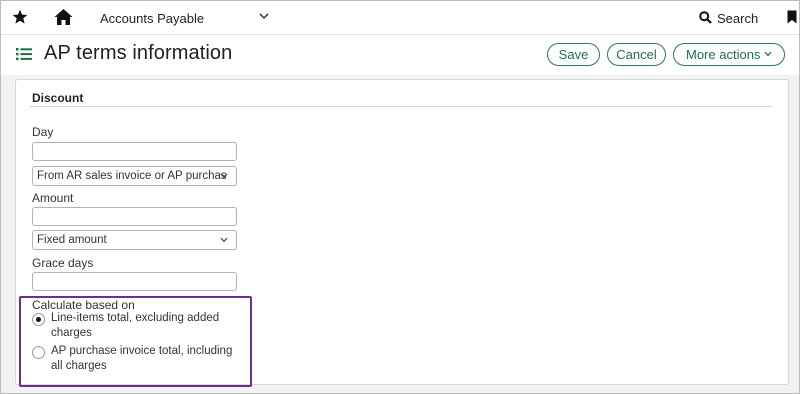 This screenshot has height=394, width=800. I want to click on calc-basis-label: Calculate based on, so click(83, 305).